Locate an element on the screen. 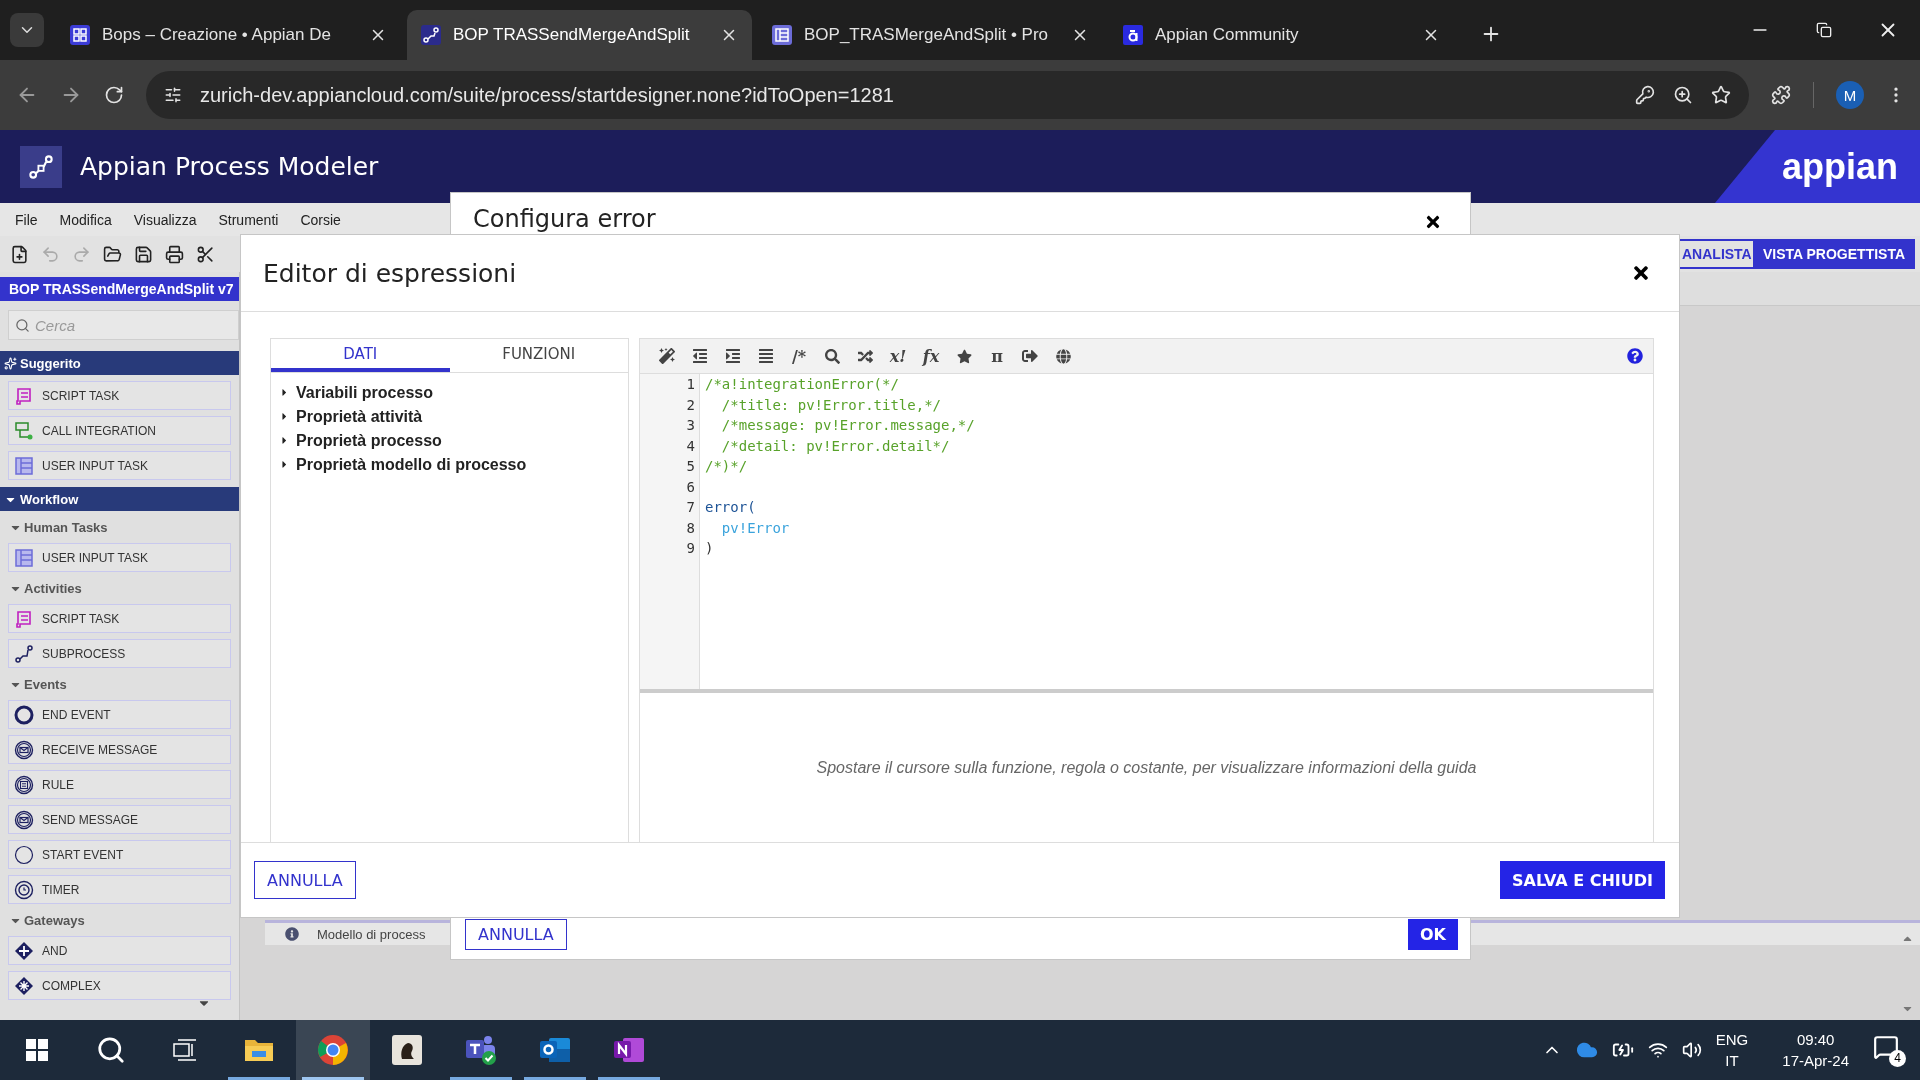 The height and width of the screenshot is (1080, 1920). palette-item: END EVENT is located at coordinates (119, 714).